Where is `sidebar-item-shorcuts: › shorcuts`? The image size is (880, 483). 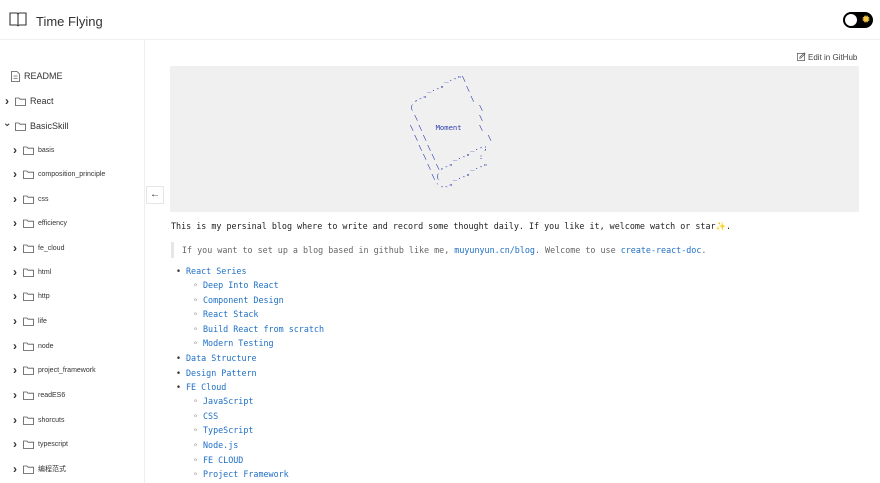 sidebar-item-shorcuts: › shorcuts is located at coordinates (37, 420).